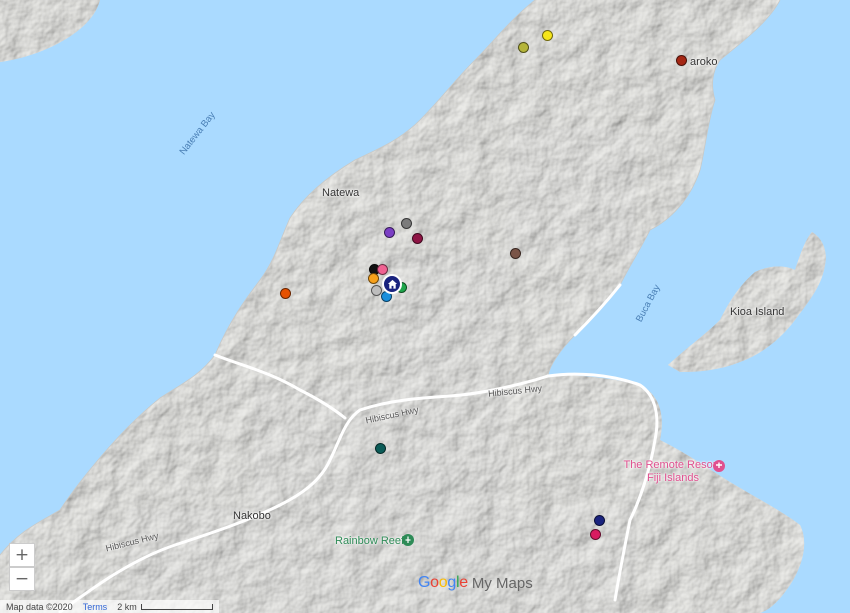 The height and width of the screenshot is (613, 850). Describe the element at coordinates (443, 582) in the screenshot. I see `google-wordmark: Google` at that location.